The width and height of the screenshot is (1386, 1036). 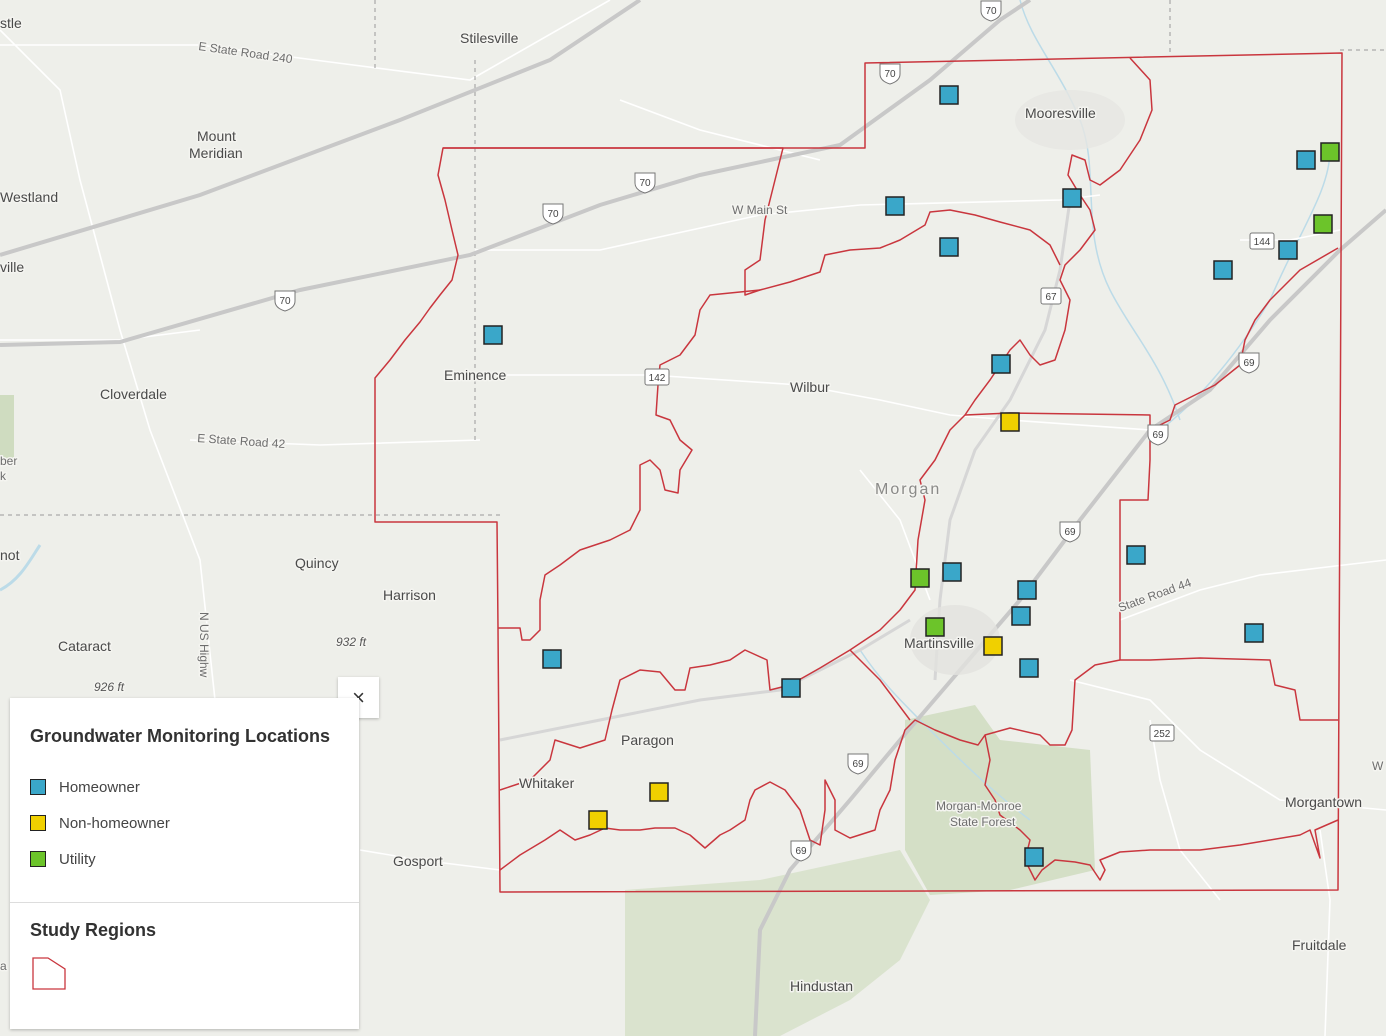 What do you see at coordinates (983, 822) in the screenshot?
I see `label-state-forest: State Forest` at bounding box center [983, 822].